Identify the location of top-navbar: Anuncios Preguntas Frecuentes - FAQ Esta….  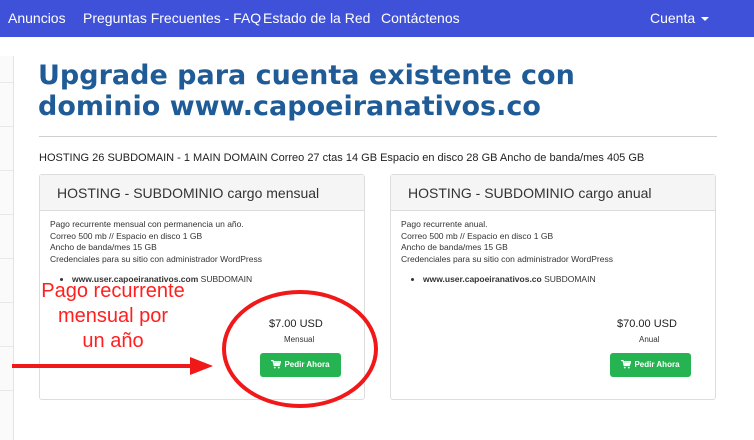
(377, 18).